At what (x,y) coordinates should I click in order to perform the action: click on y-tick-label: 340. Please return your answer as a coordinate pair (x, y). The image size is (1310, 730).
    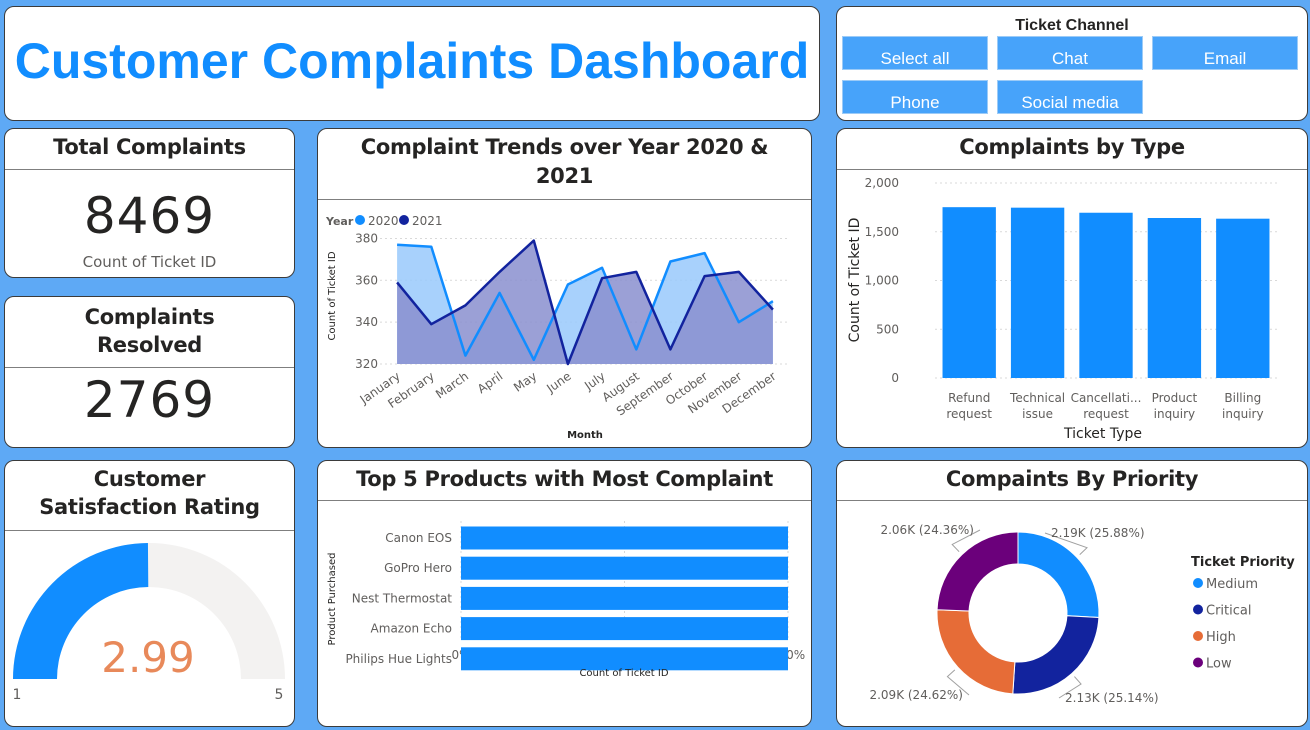
    Looking at the image, I should click on (366, 322).